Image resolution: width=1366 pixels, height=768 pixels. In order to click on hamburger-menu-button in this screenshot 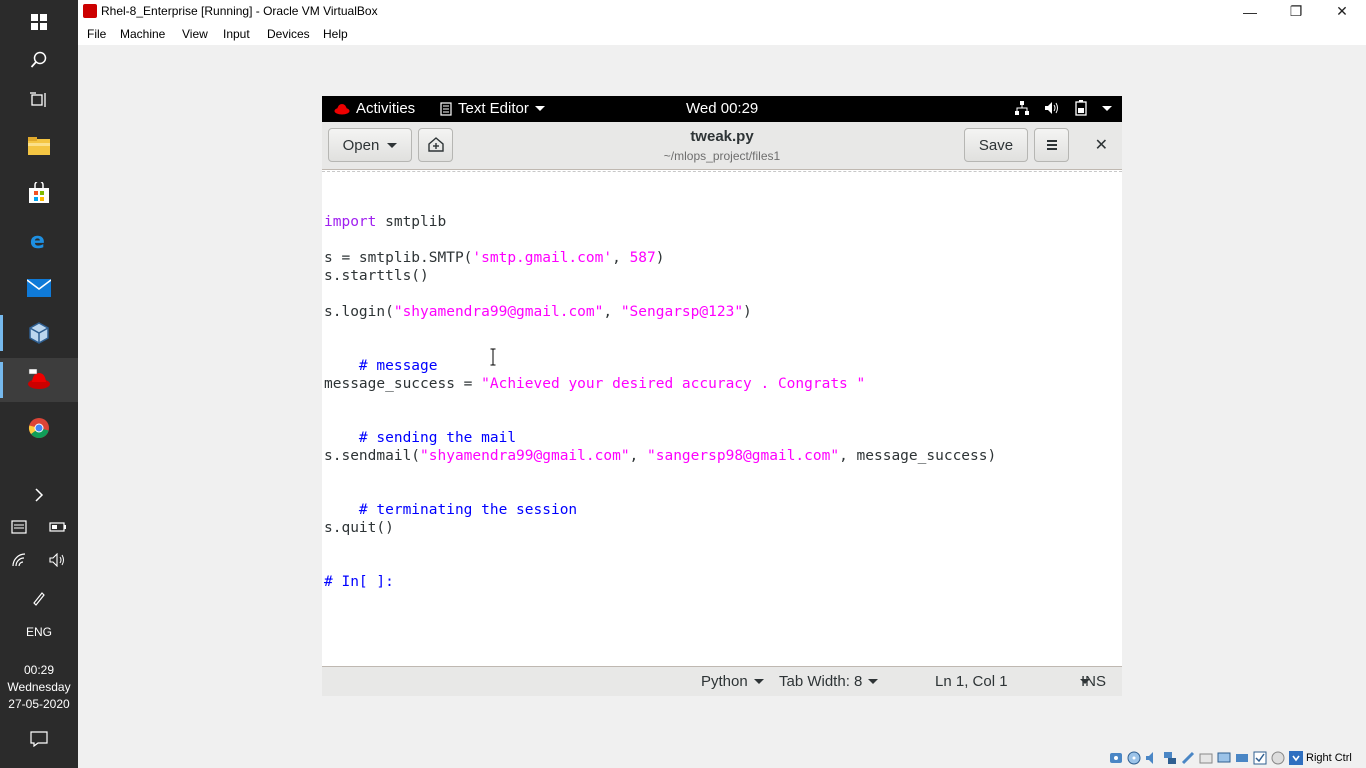, I will do `click(1051, 145)`.